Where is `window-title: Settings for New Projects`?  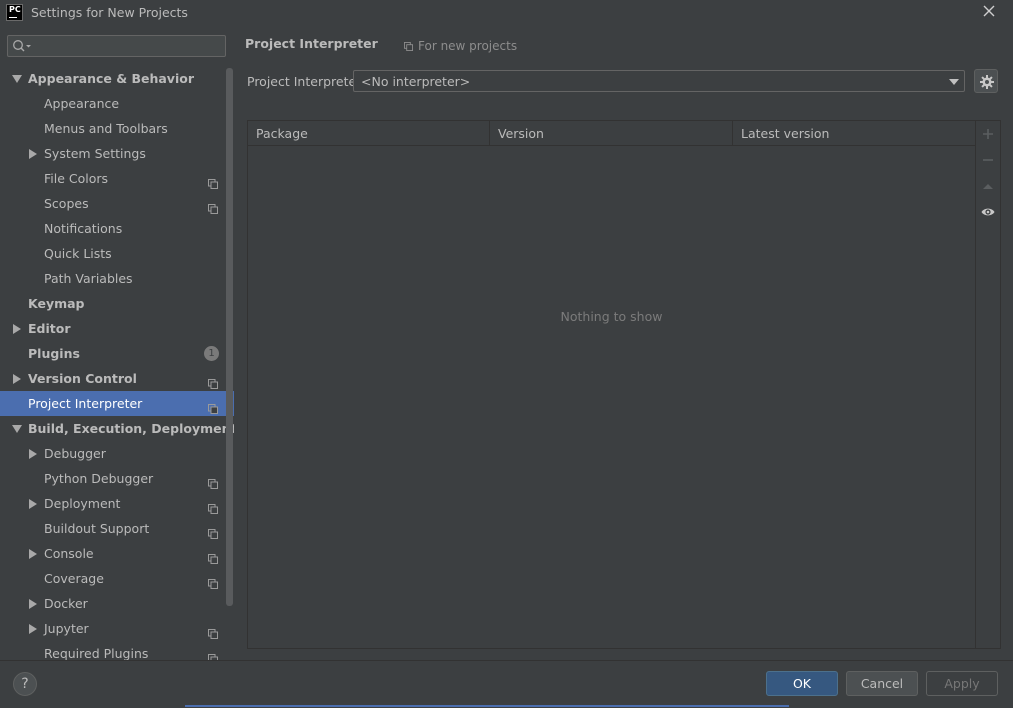 window-title: Settings for New Projects is located at coordinates (109, 12).